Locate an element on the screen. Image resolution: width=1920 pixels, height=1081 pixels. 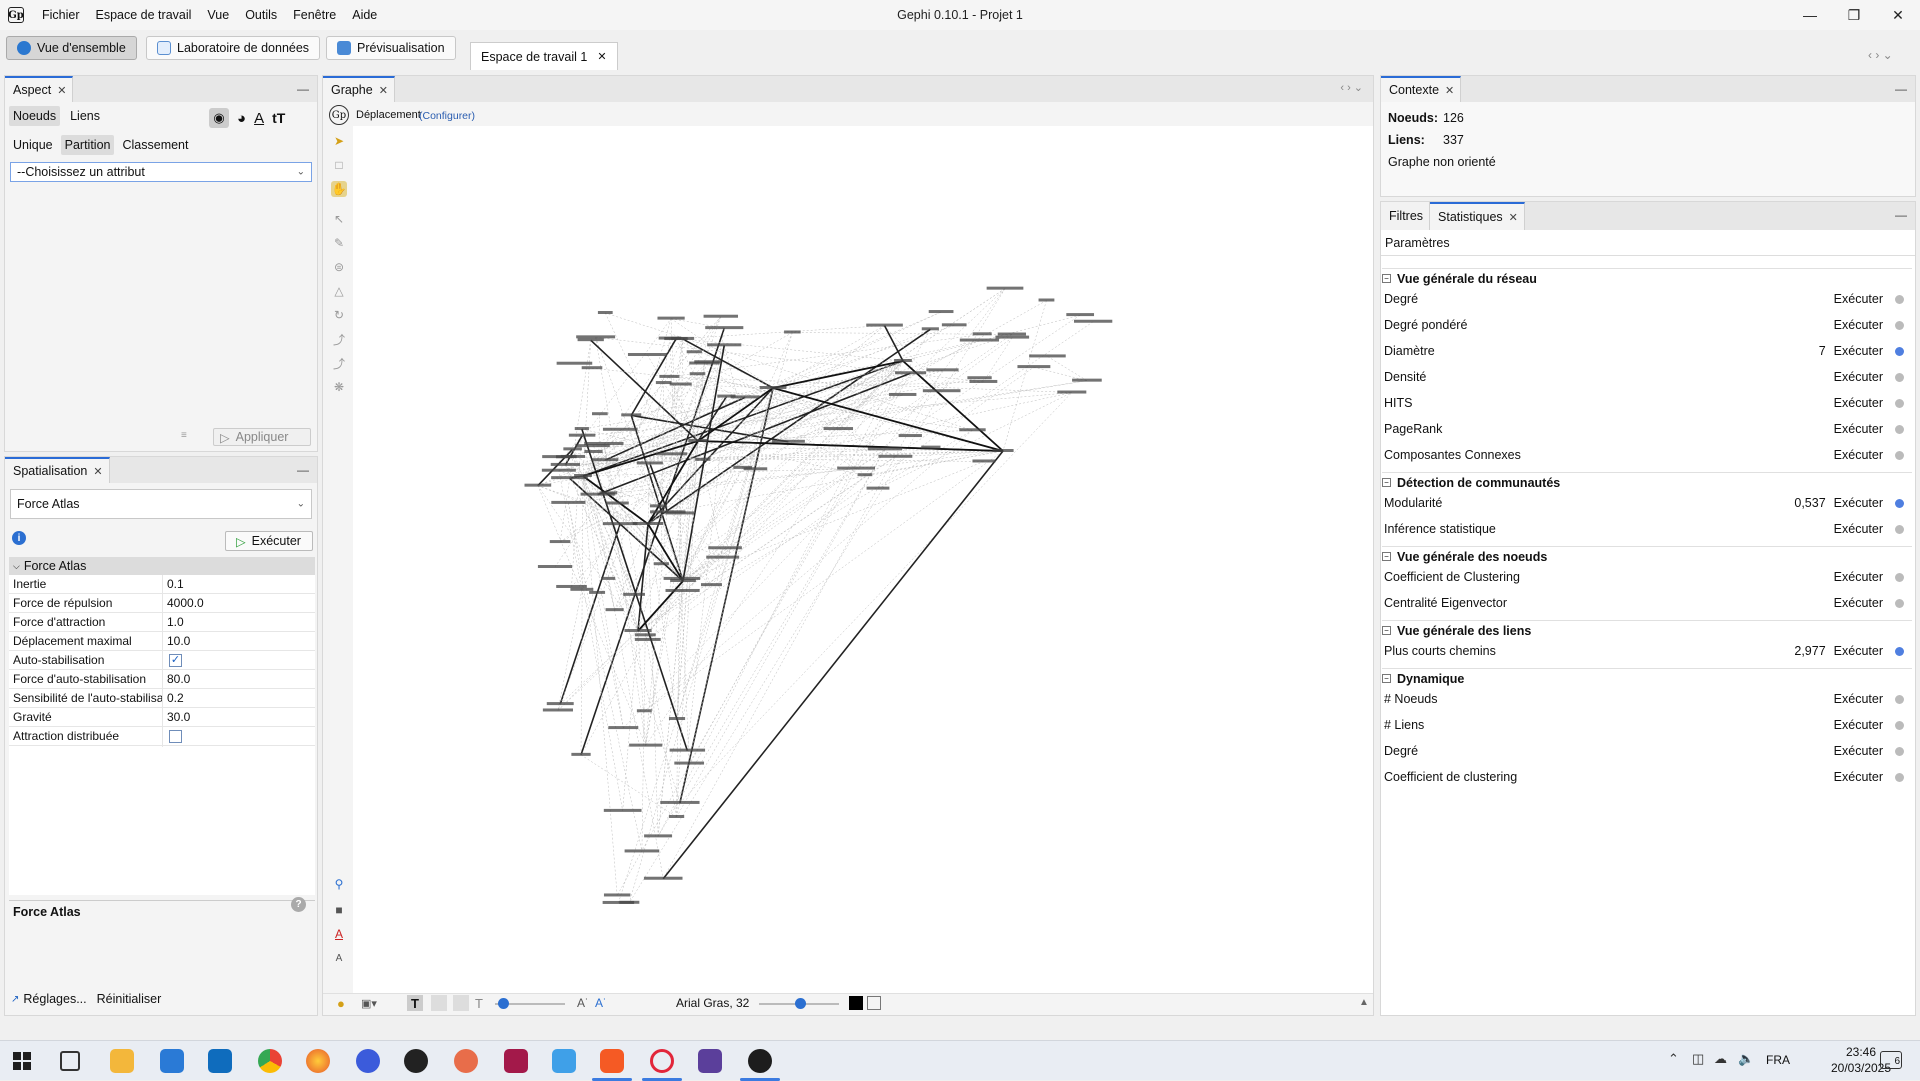
store-icon is located at coordinates (172, 1061).